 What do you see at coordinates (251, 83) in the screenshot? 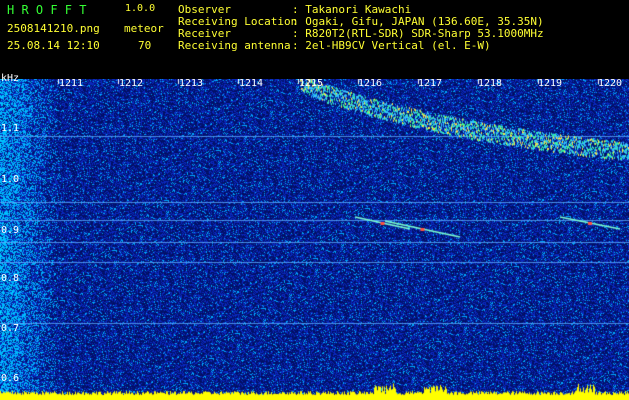
I see `x-tick-label: 1214` at bounding box center [251, 83].